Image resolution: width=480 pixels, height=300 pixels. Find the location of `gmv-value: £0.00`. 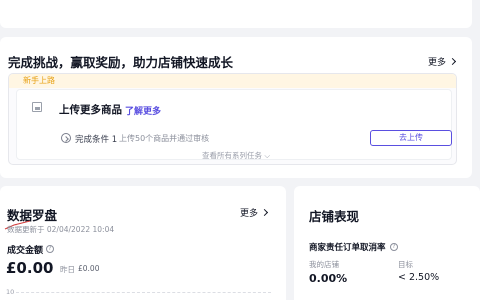

gmv-value: £0.00 is located at coordinates (30, 268).